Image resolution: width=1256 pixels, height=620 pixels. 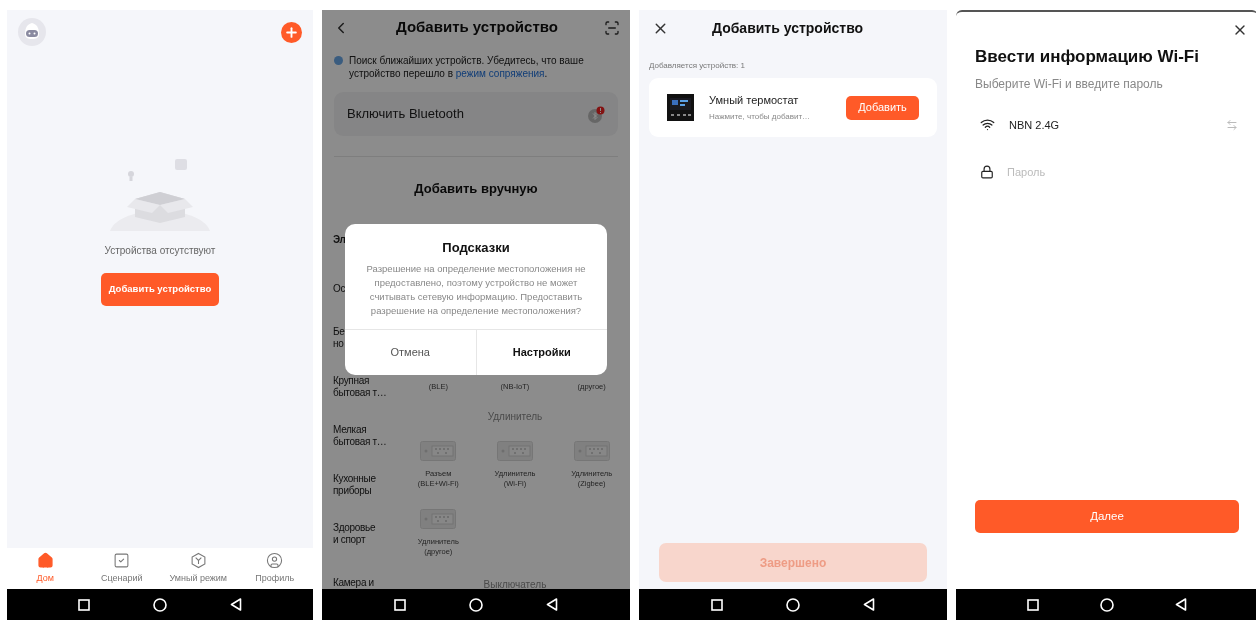 I want to click on group-heading: Выключатель, so click(x=515, y=583).